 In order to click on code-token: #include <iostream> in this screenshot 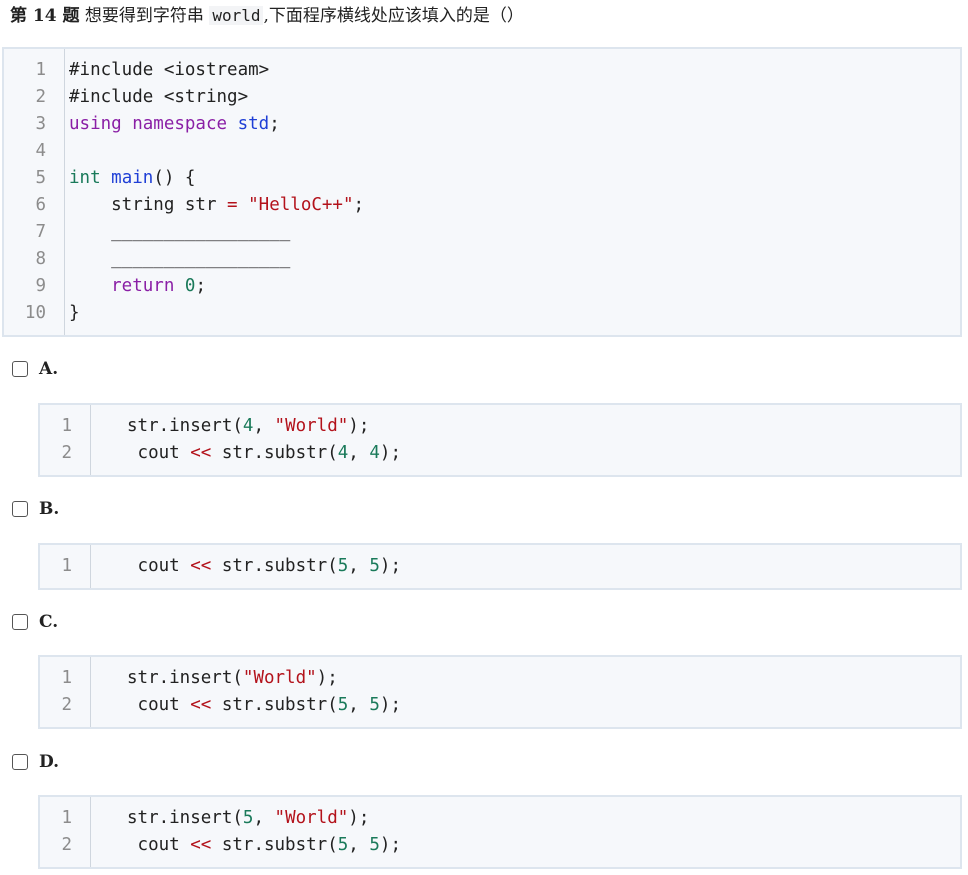, I will do `click(169, 70)`.